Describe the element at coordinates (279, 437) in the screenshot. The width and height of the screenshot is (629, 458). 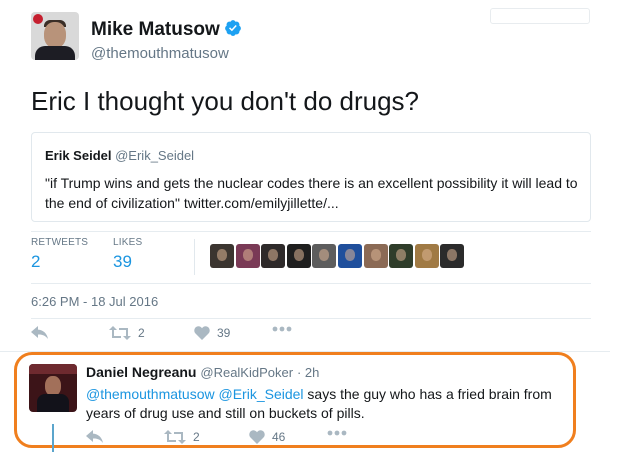
I see `like-count: 46` at that location.